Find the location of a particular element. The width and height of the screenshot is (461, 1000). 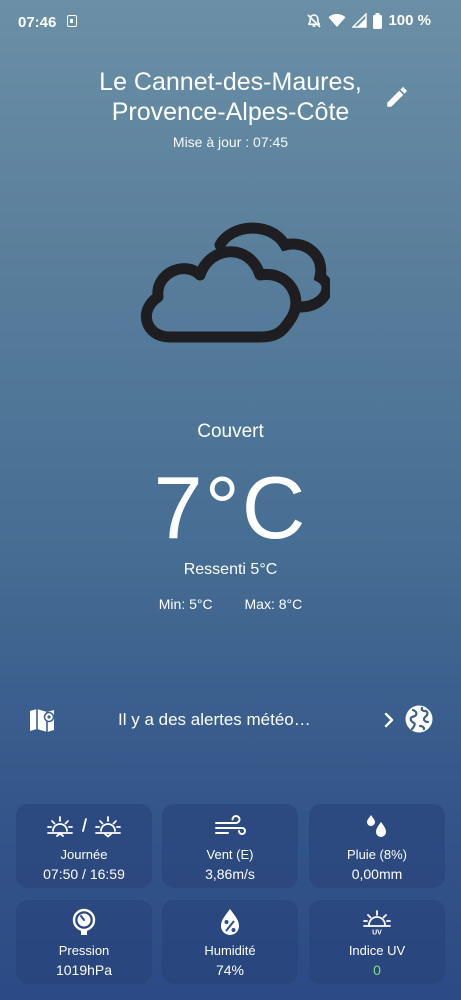

humidity-value: 74% is located at coordinates (230, 970).